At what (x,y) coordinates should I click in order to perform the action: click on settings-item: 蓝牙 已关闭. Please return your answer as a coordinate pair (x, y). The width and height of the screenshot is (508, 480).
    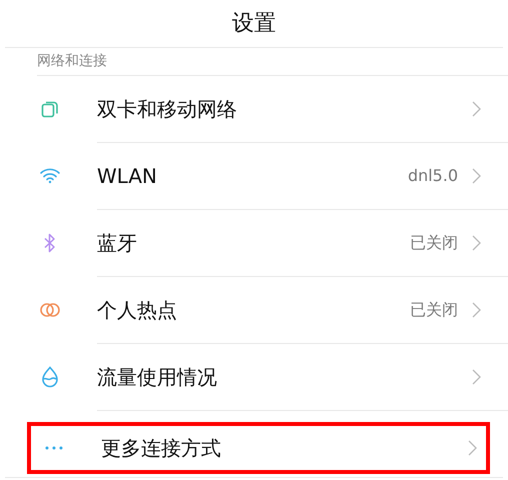
    Looking at the image, I should click on (260, 243).